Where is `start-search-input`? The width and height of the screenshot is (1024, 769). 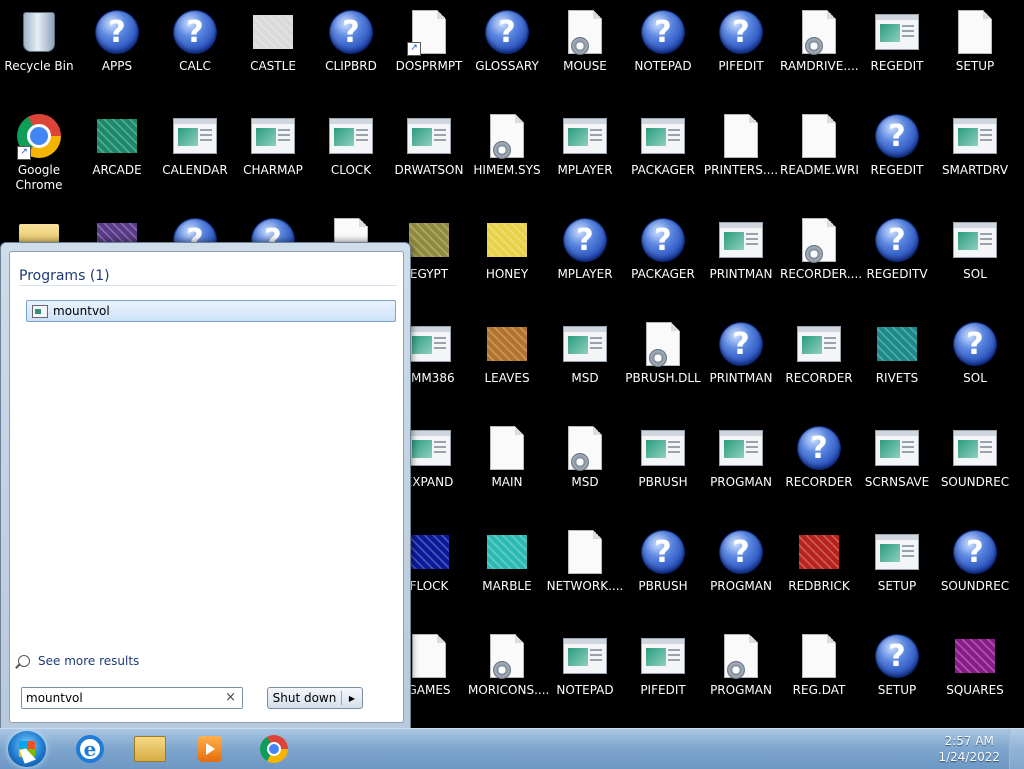
start-search-input is located at coordinates (121, 698).